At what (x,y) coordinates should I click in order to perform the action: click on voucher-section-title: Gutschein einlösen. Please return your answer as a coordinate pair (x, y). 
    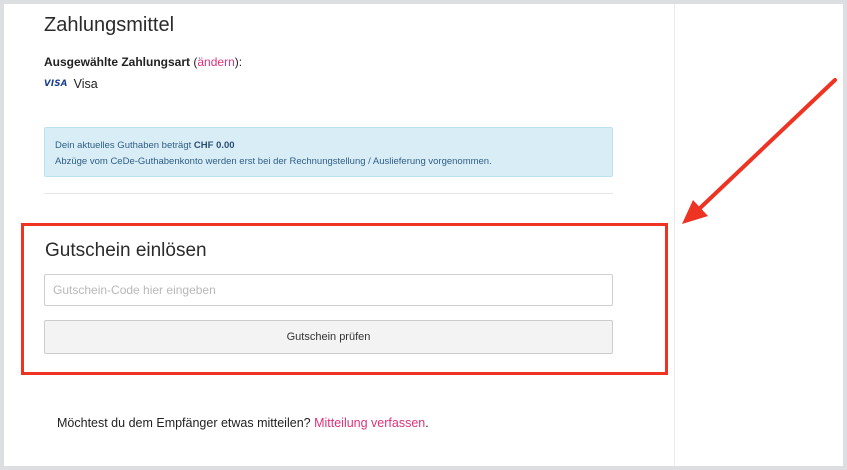
    Looking at the image, I should click on (126, 250).